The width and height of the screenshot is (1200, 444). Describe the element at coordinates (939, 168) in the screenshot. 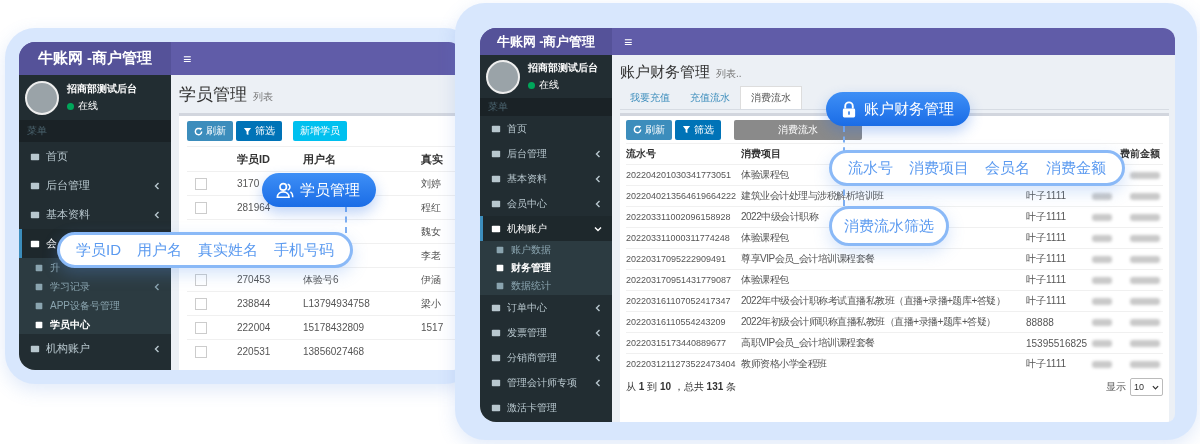

I see `field-label: 消费项目` at that location.